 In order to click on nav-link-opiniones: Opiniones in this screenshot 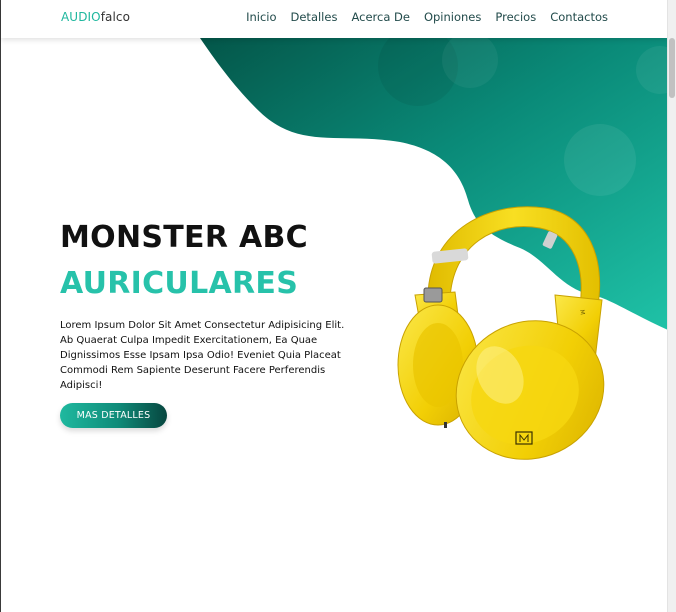, I will do `click(452, 17)`.